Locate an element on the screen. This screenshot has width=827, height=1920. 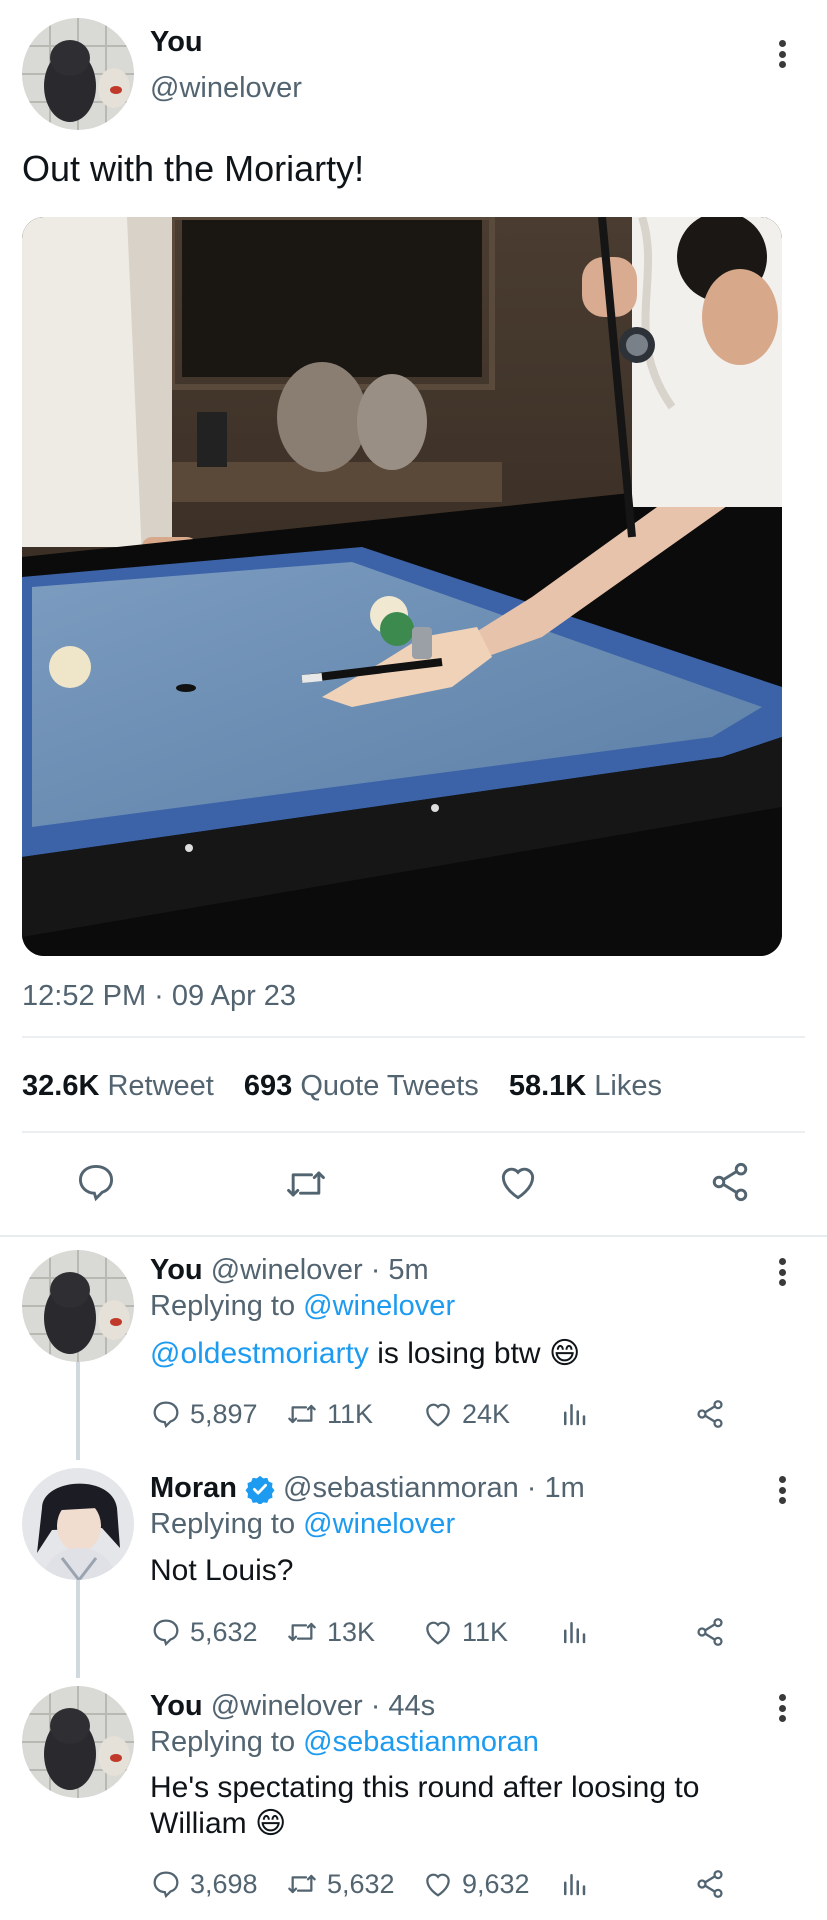
likes-stat: 58.1K Likes is located at coordinates (585, 1086).